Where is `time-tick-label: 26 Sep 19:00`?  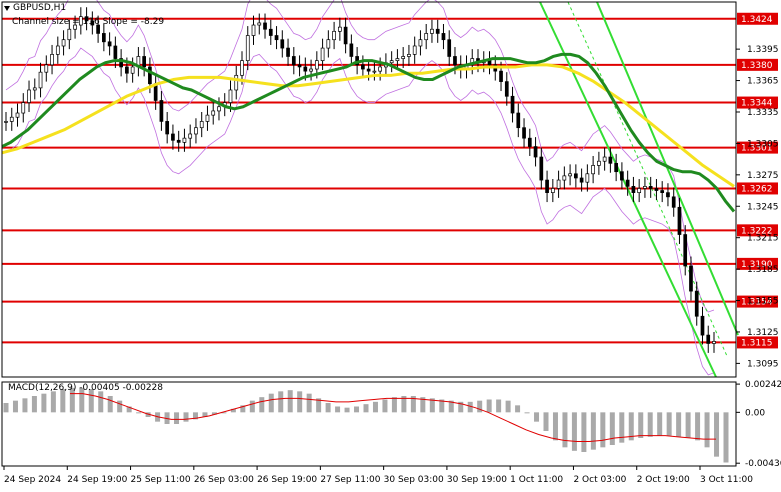 time-tick-label: 26 Sep 19:00 is located at coordinates (287, 480).